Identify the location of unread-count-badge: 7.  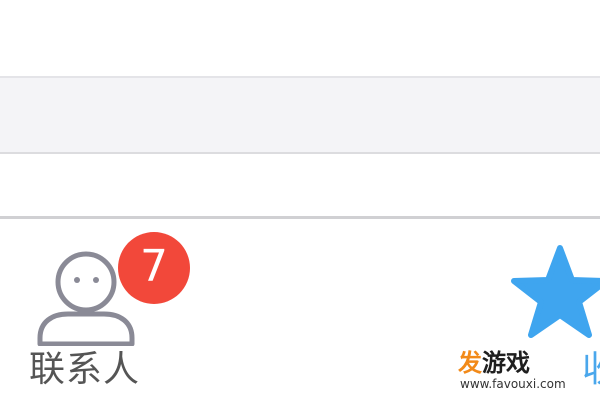
(154, 268).